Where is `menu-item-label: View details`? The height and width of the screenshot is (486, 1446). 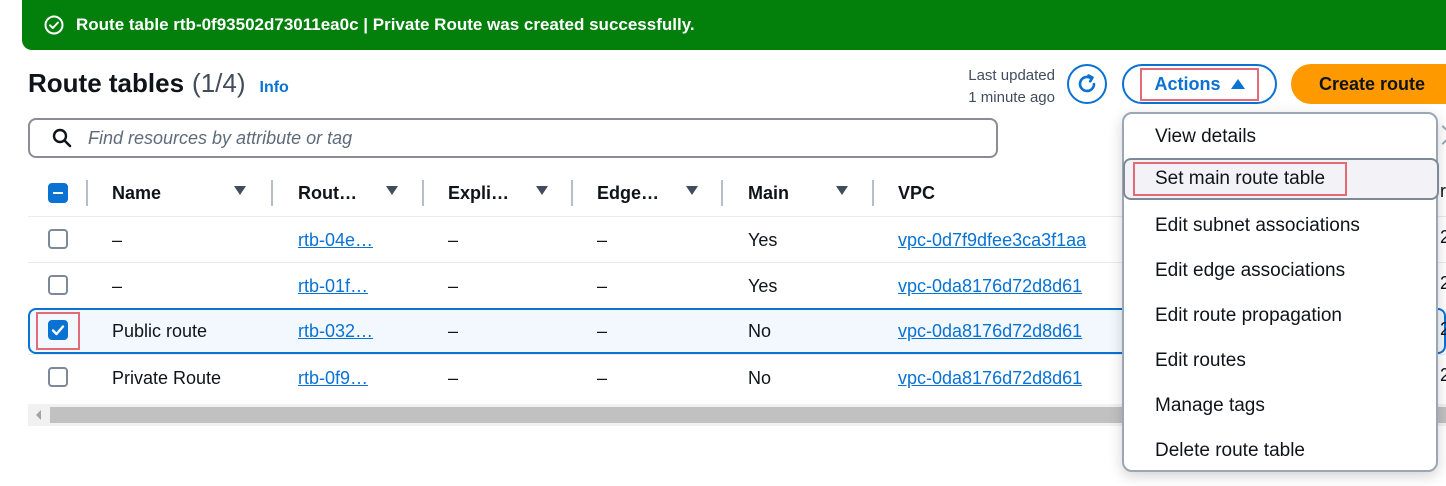
menu-item-label: View details is located at coordinates (1206, 136).